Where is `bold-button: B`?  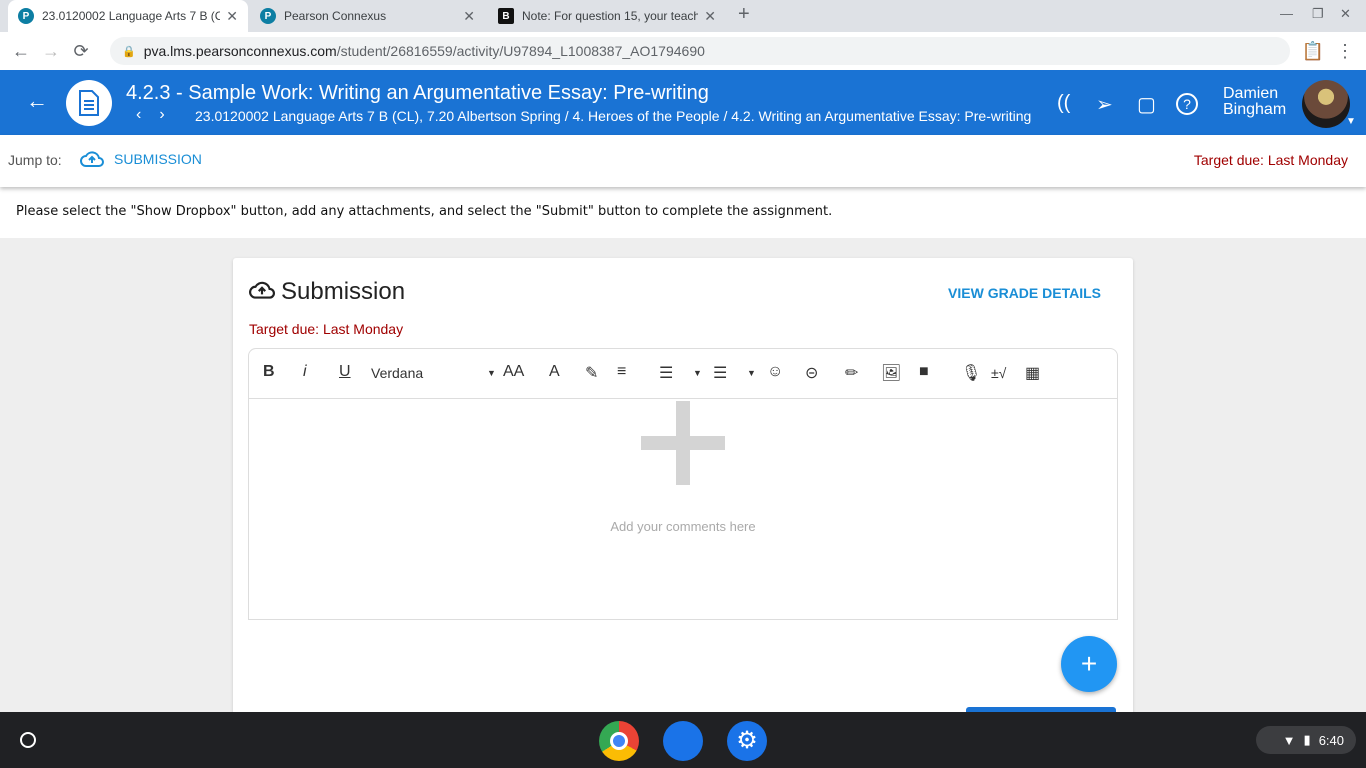
bold-button: B is located at coordinates (269, 372).